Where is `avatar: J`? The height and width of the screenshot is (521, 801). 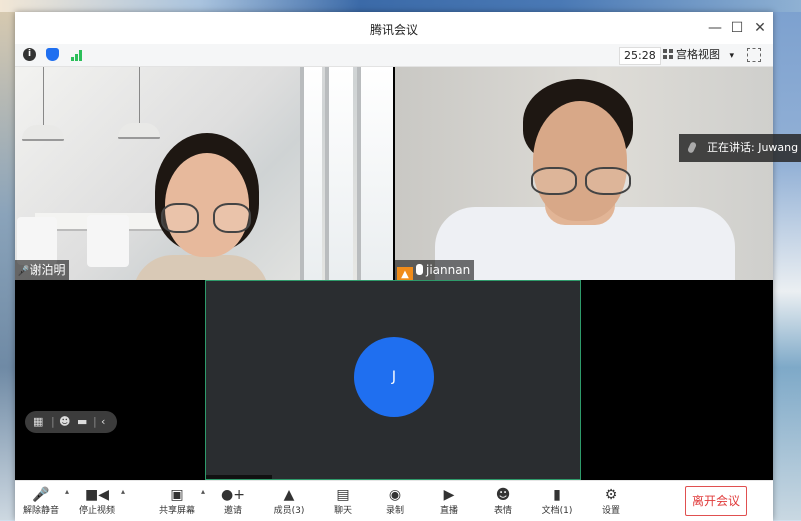
avatar: J is located at coordinates (394, 377).